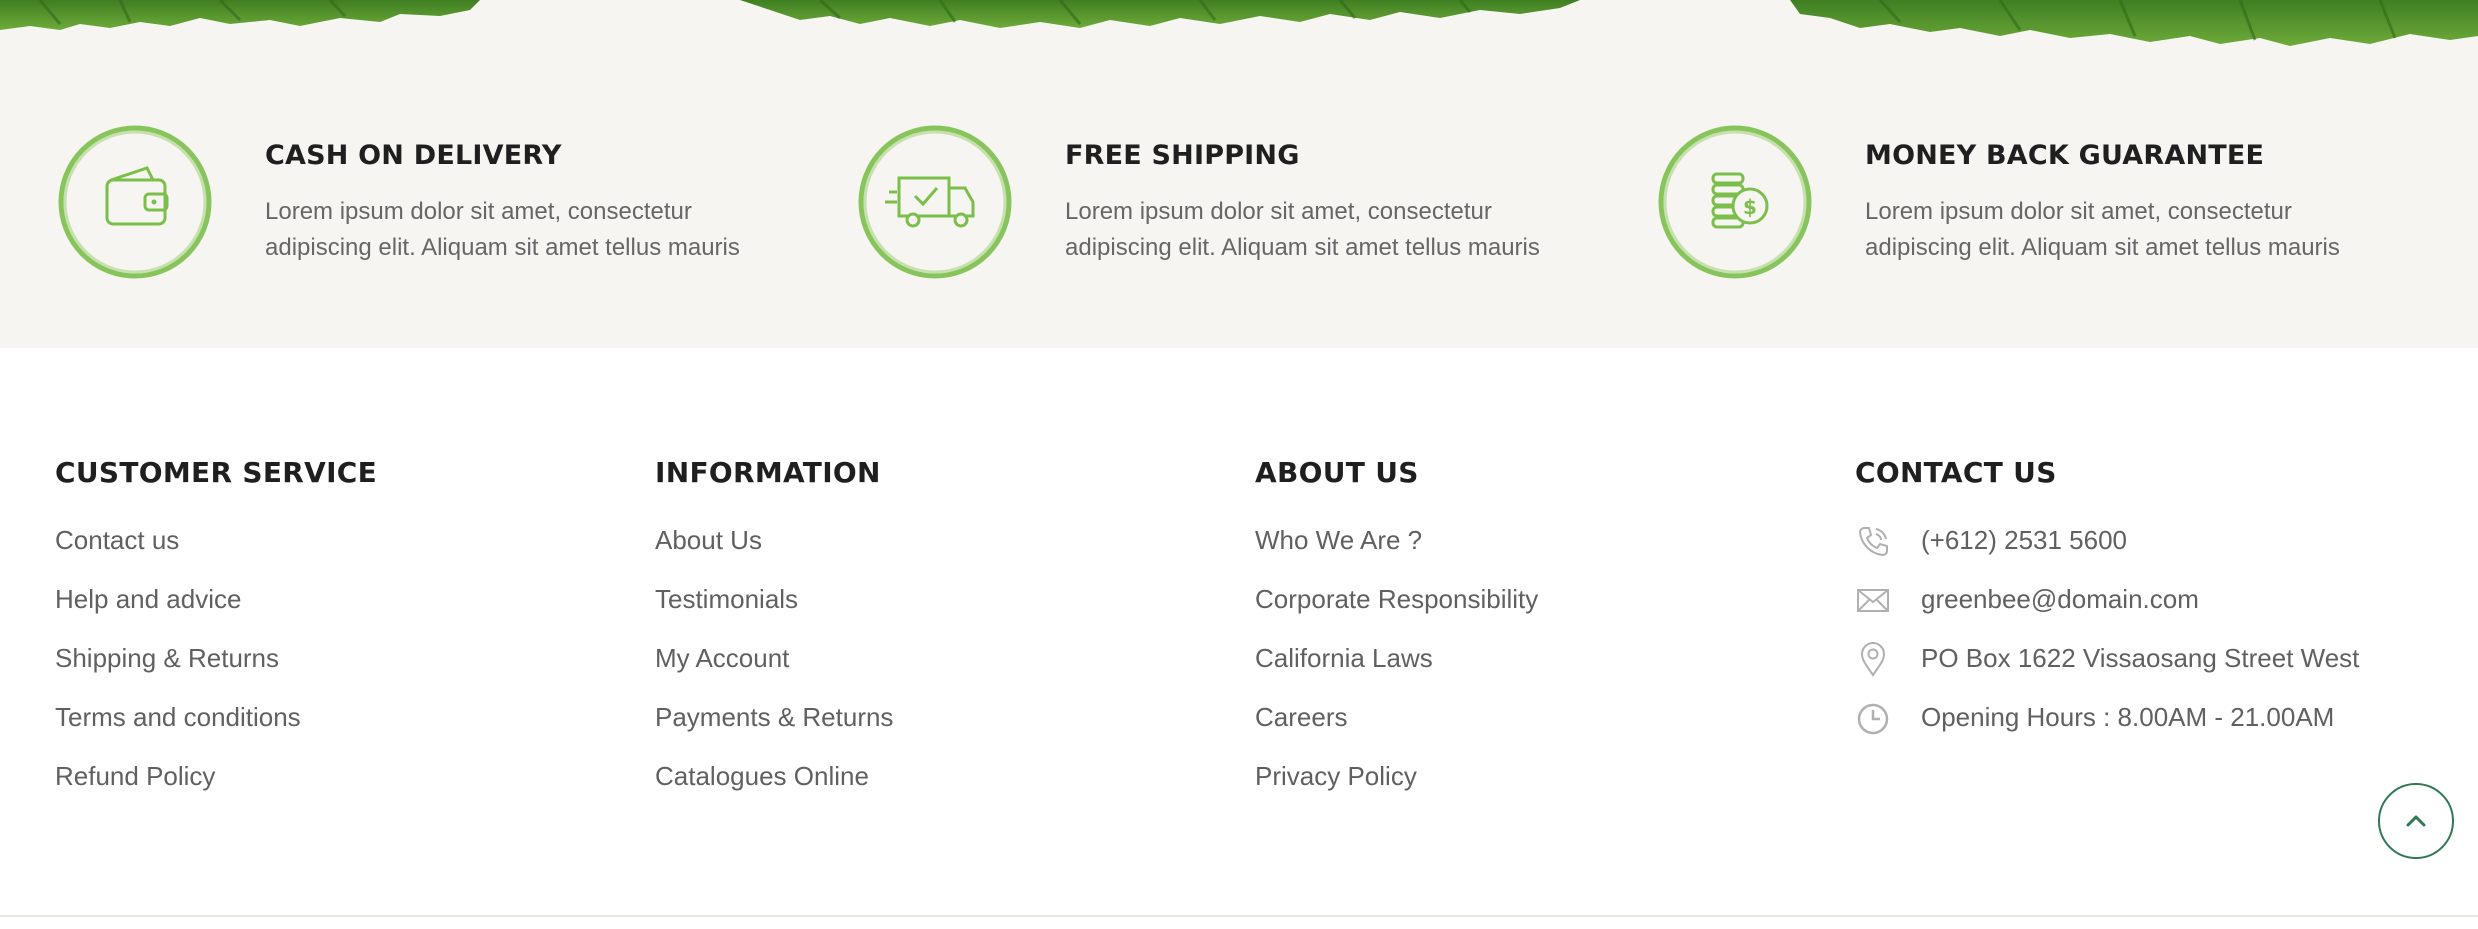  Describe the element at coordinates (1396, 613) in the screenshot. I see `footer-link-corporate-responsibility: Corporate Responsibility` at that location.